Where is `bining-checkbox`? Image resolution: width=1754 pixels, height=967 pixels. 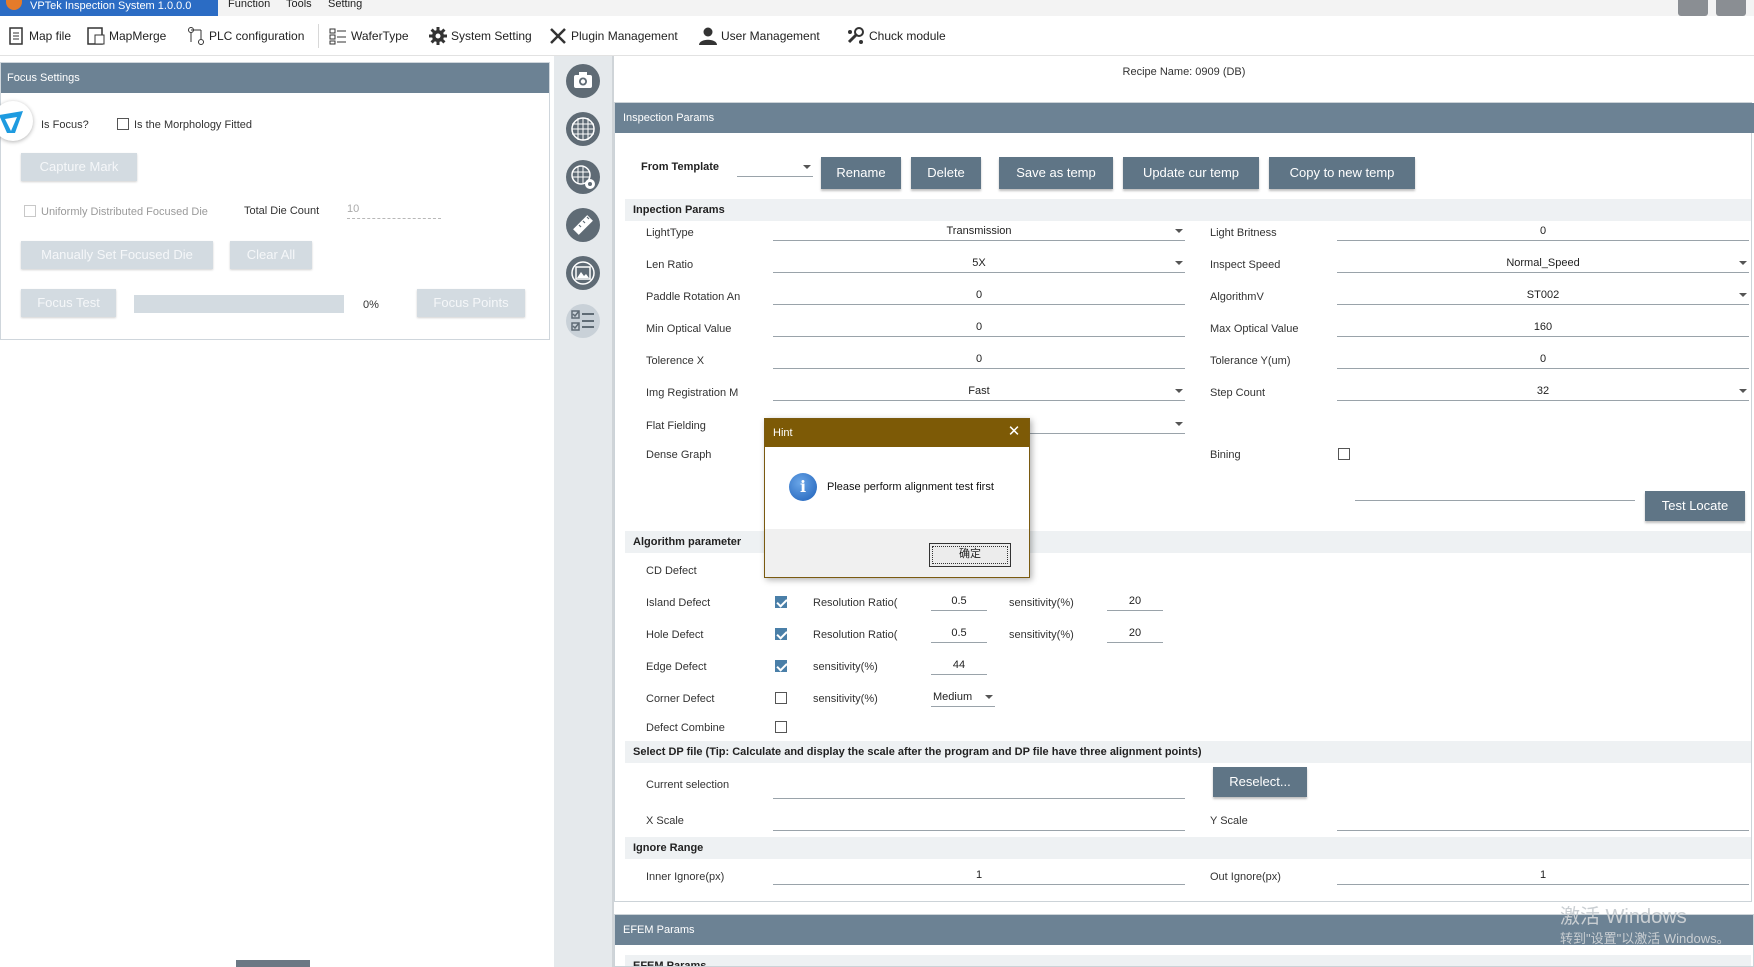
bining-checkbox is located at coordinates (1344, 454).